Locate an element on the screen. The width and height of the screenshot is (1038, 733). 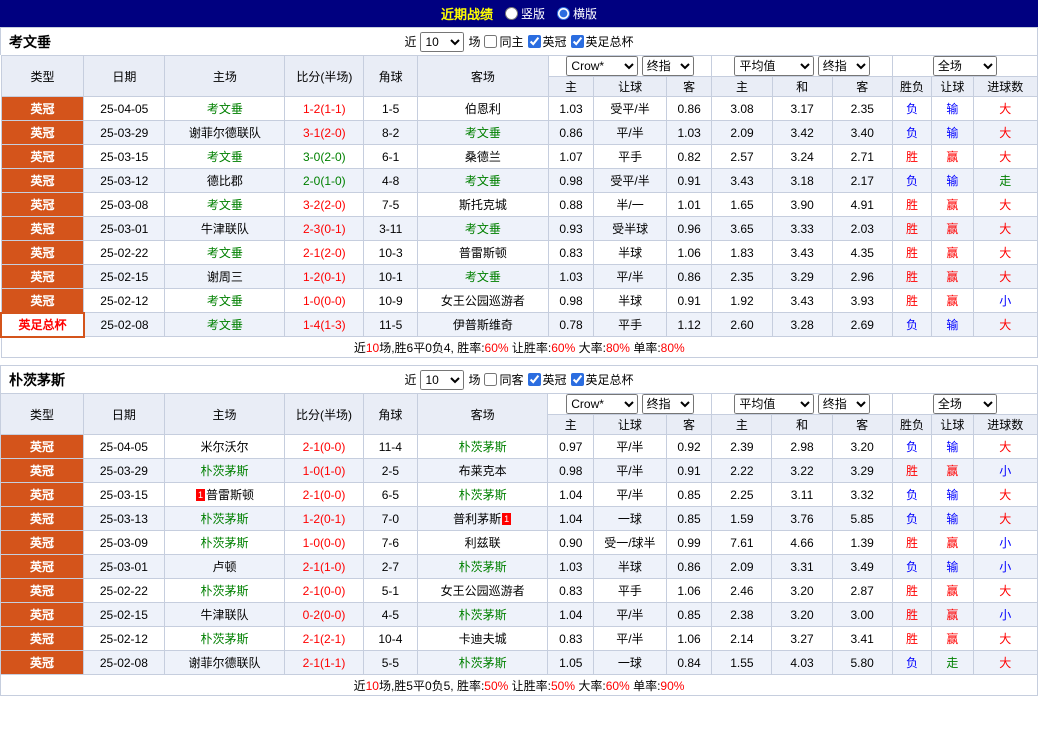
home-team-cell: 谢周三 is located at coordinates (225, 276).